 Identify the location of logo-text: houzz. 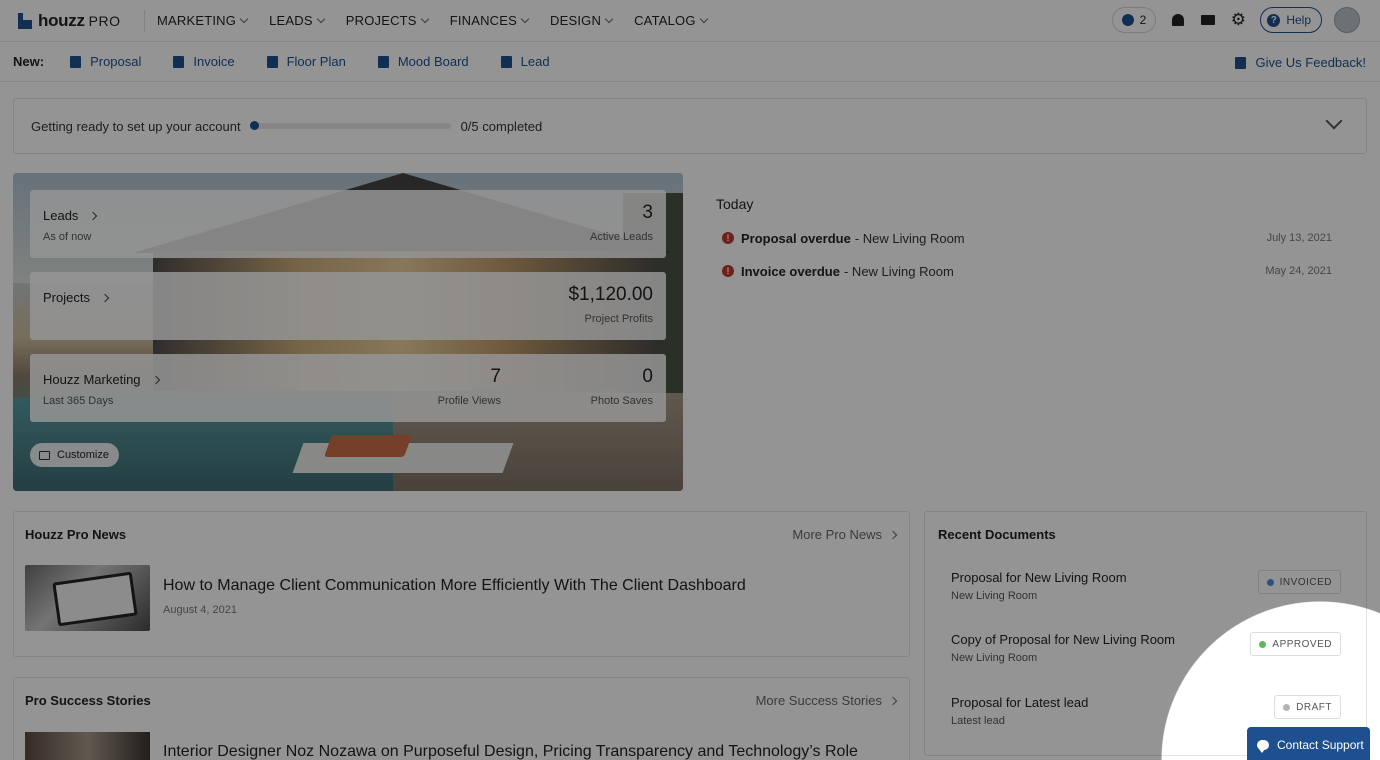
(61, 20).